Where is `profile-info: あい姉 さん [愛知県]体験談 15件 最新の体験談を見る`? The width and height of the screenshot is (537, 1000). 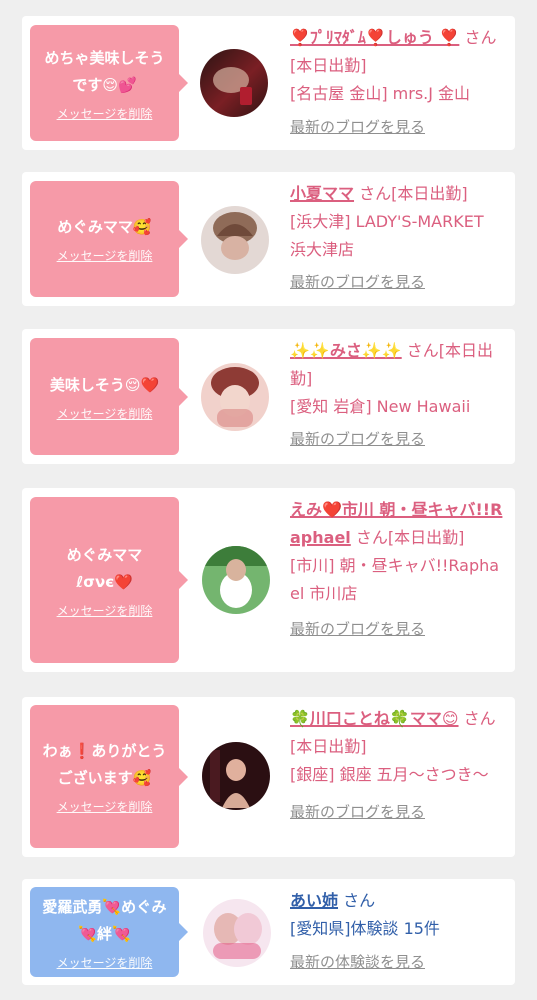
profile-info: あい姉 さん [愛知県]体験談 15件 最新の体験談を見る is located at coordinates (397, 930).